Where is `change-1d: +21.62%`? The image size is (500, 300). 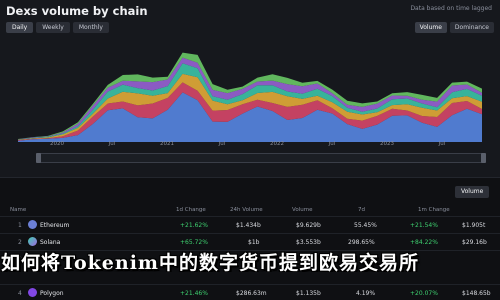 change-1d: +21.62% is located at coordinates (194, 225).